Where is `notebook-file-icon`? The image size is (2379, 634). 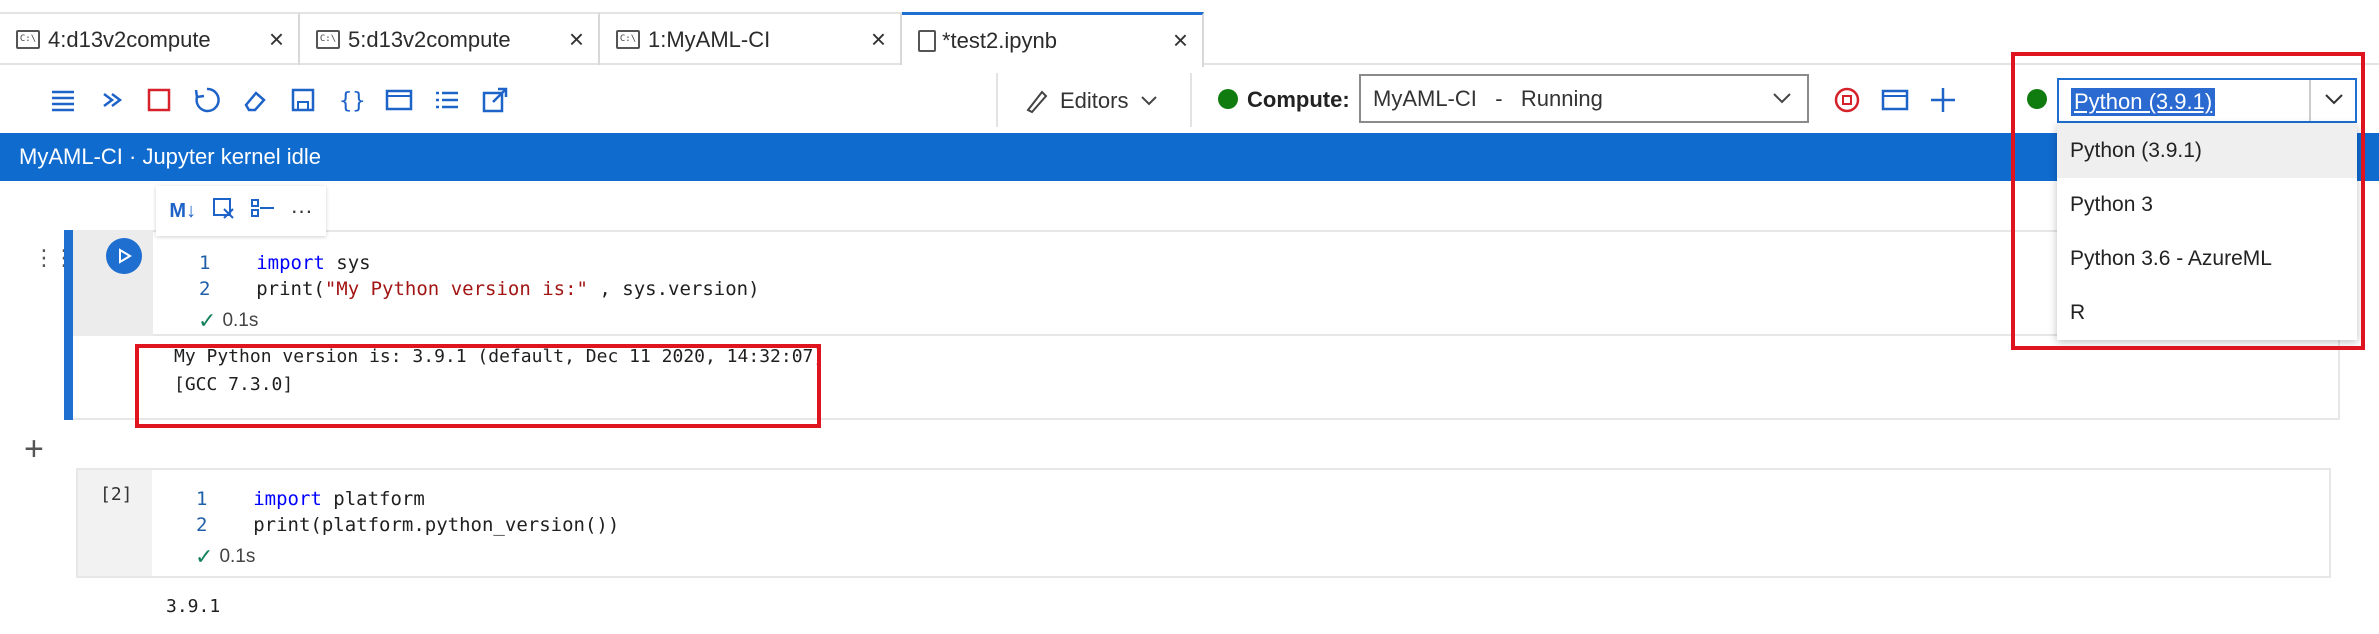 notebook-file-icon is located at coordinates (927, 41).